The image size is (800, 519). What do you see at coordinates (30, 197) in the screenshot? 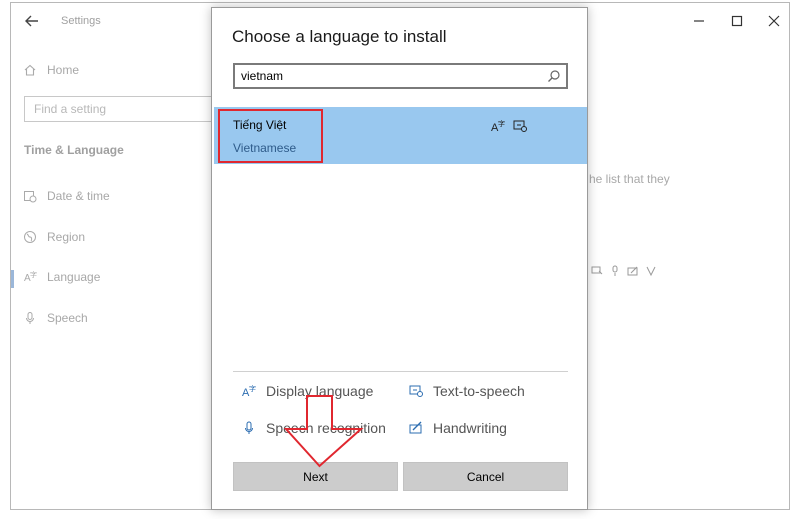
I see `calendar-clock-icon` at bounding box center [30, 197].